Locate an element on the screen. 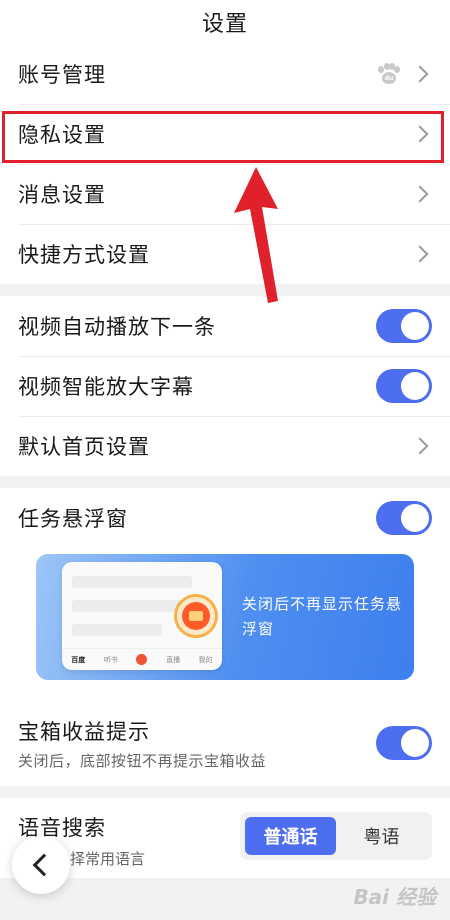 This screenshot has width=450, height=920. video-autoplay-label: 视频自动播放下一条 is located at coordinates (117, 327).